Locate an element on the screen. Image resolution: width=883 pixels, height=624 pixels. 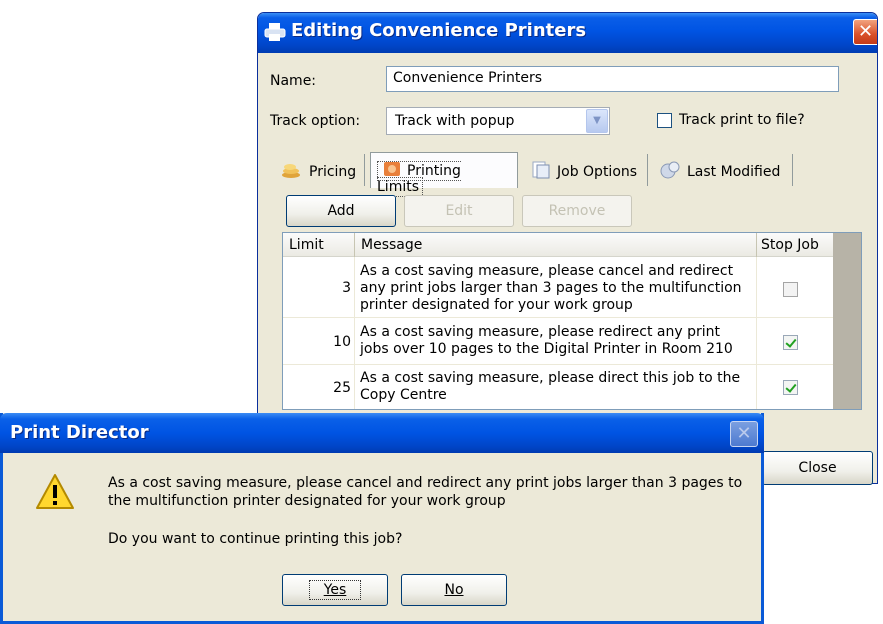
tab-last-modified-label: Last Modified is located at coordinates (734, 172).